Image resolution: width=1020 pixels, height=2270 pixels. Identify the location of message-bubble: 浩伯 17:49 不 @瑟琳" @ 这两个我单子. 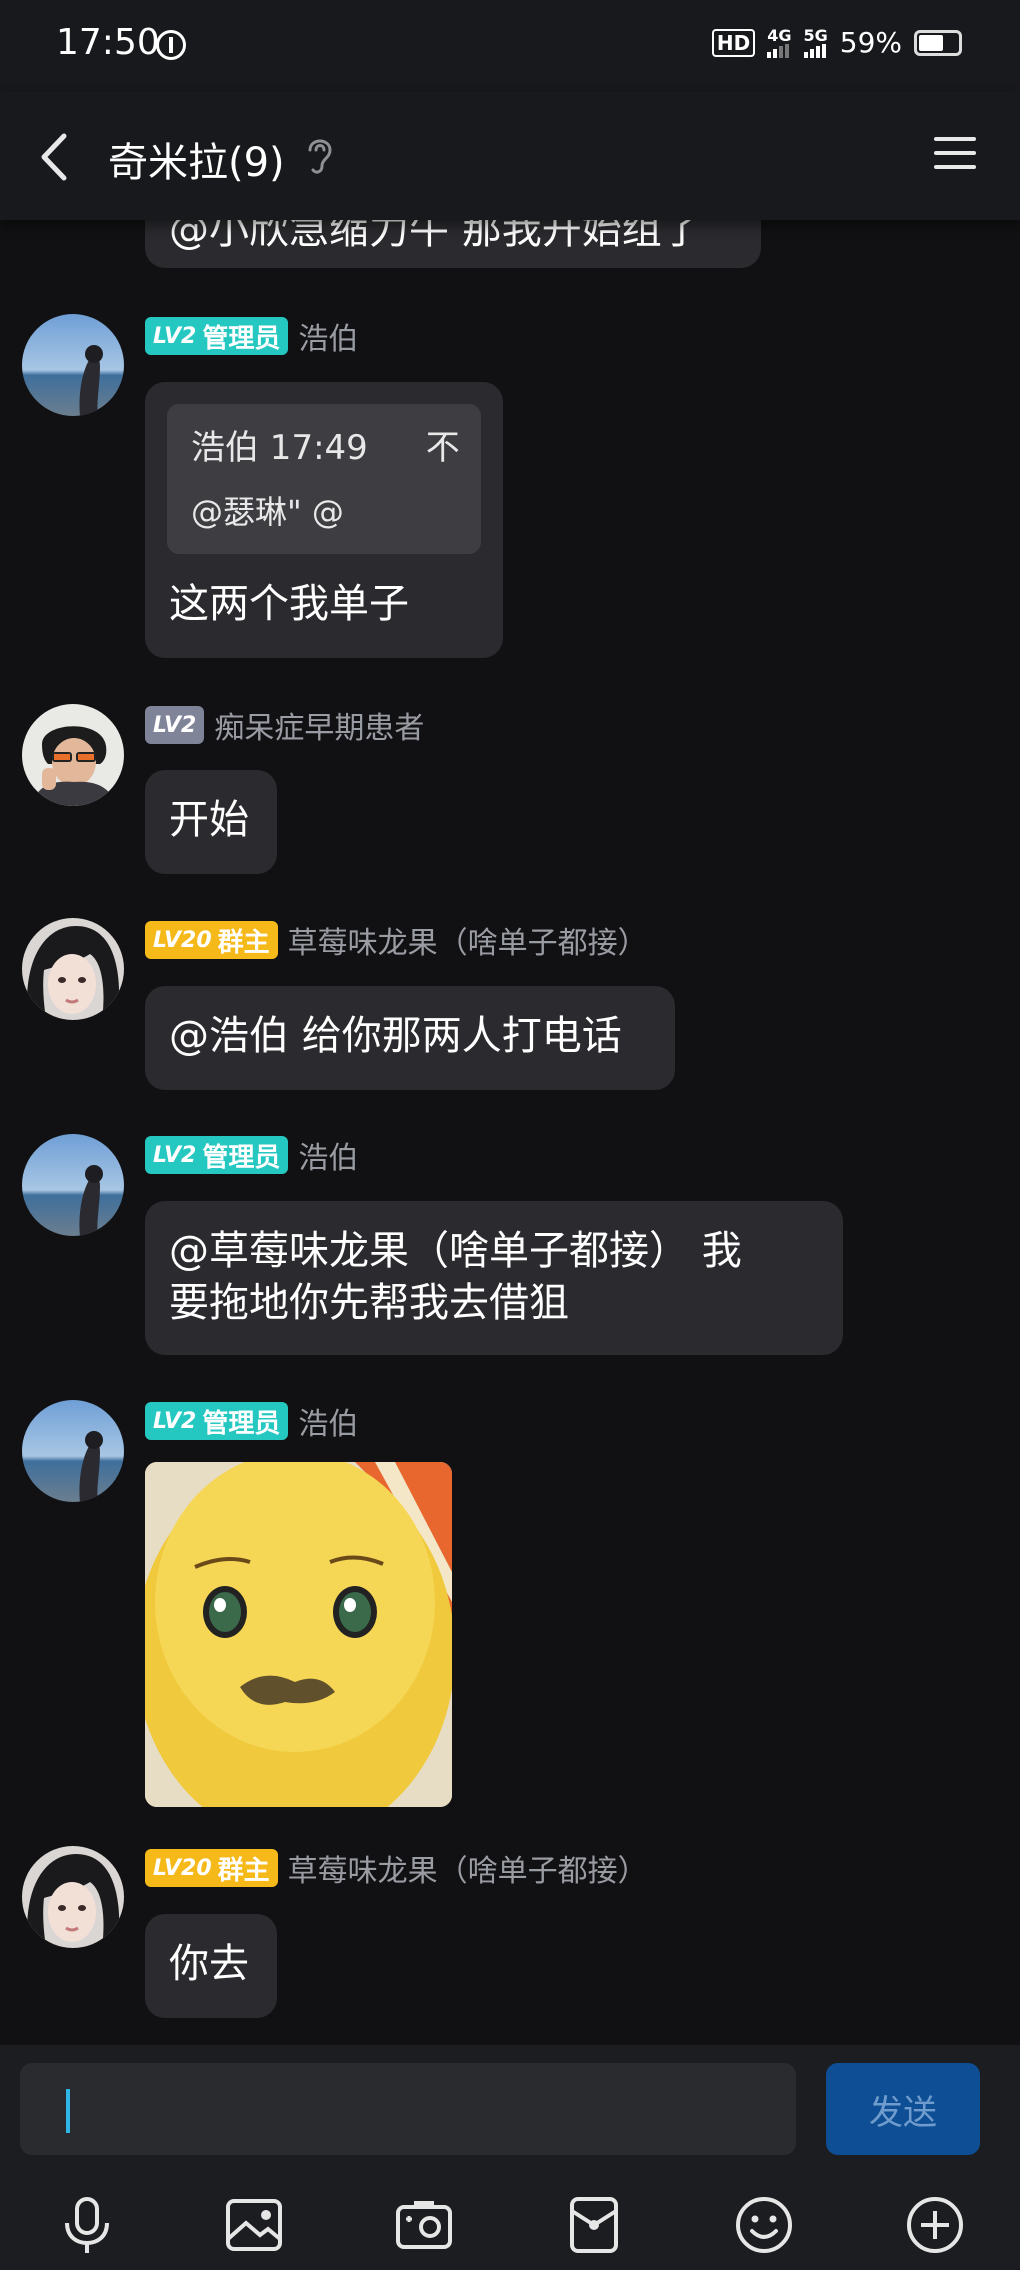
(324, 520).